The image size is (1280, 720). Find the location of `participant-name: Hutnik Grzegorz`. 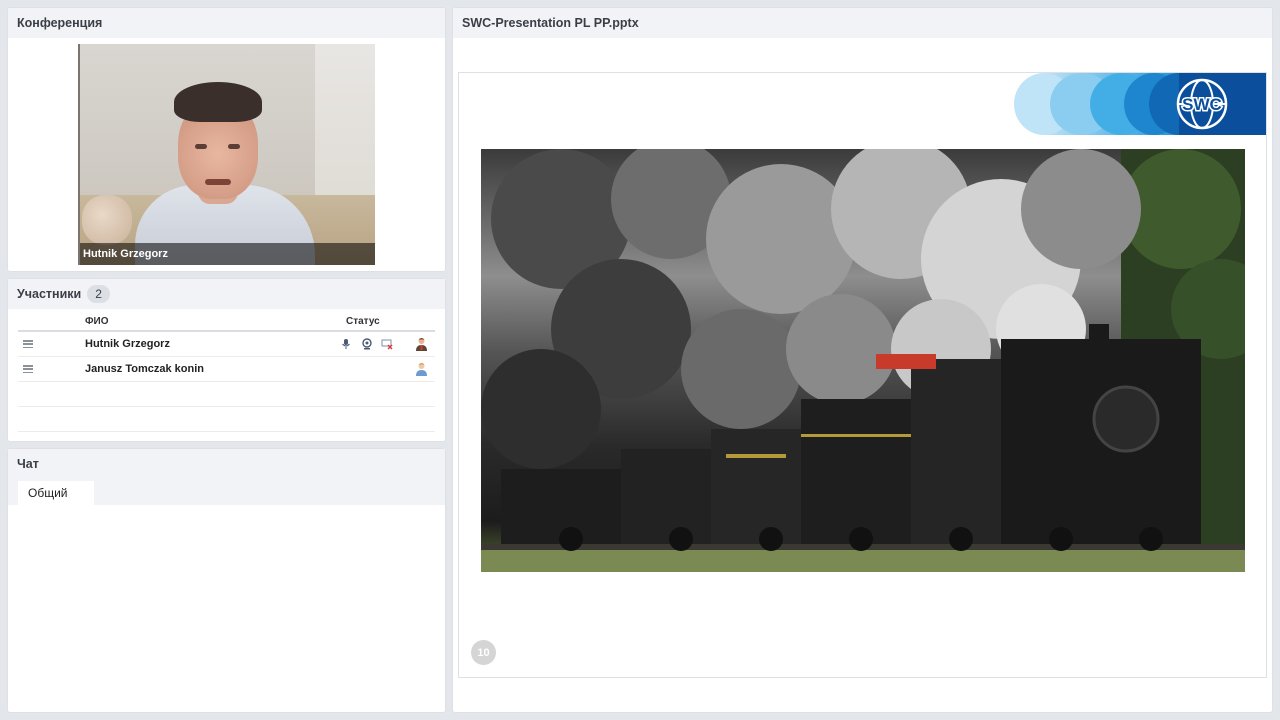

participant-name: Hutnik Grzegorz is located at coordinates (127, 344).